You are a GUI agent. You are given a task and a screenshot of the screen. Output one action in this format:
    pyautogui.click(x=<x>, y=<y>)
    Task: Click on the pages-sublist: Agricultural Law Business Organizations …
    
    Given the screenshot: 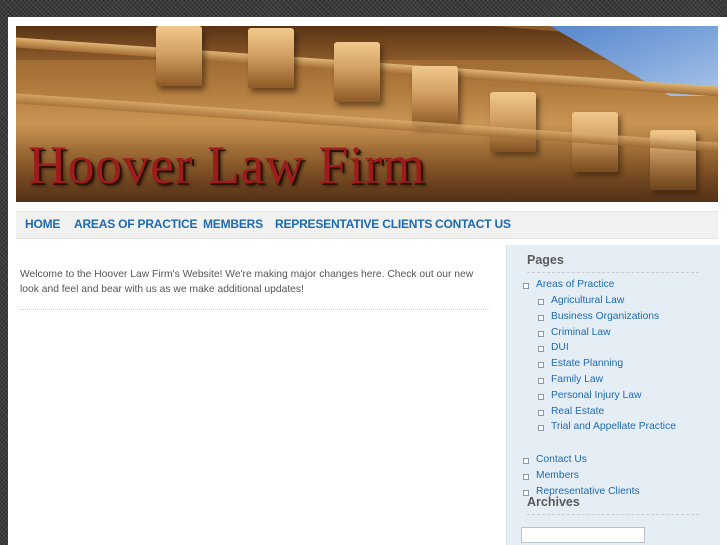 What is the action you would take?
    pyautogui.click(x=607, y=364)
    